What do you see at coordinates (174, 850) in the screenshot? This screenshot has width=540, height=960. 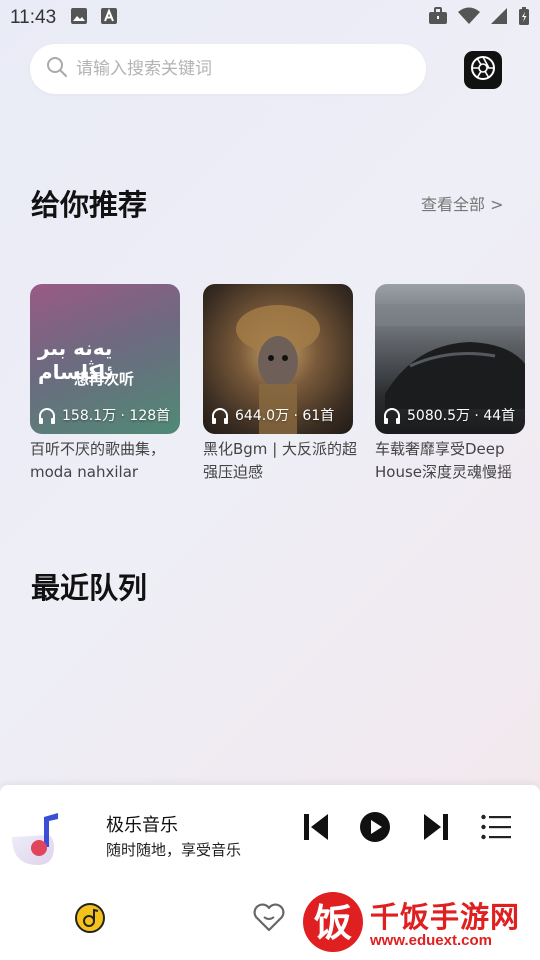 I see `player-subtitle: 随时随地，享受音乐` at bounding box center [174, 850].